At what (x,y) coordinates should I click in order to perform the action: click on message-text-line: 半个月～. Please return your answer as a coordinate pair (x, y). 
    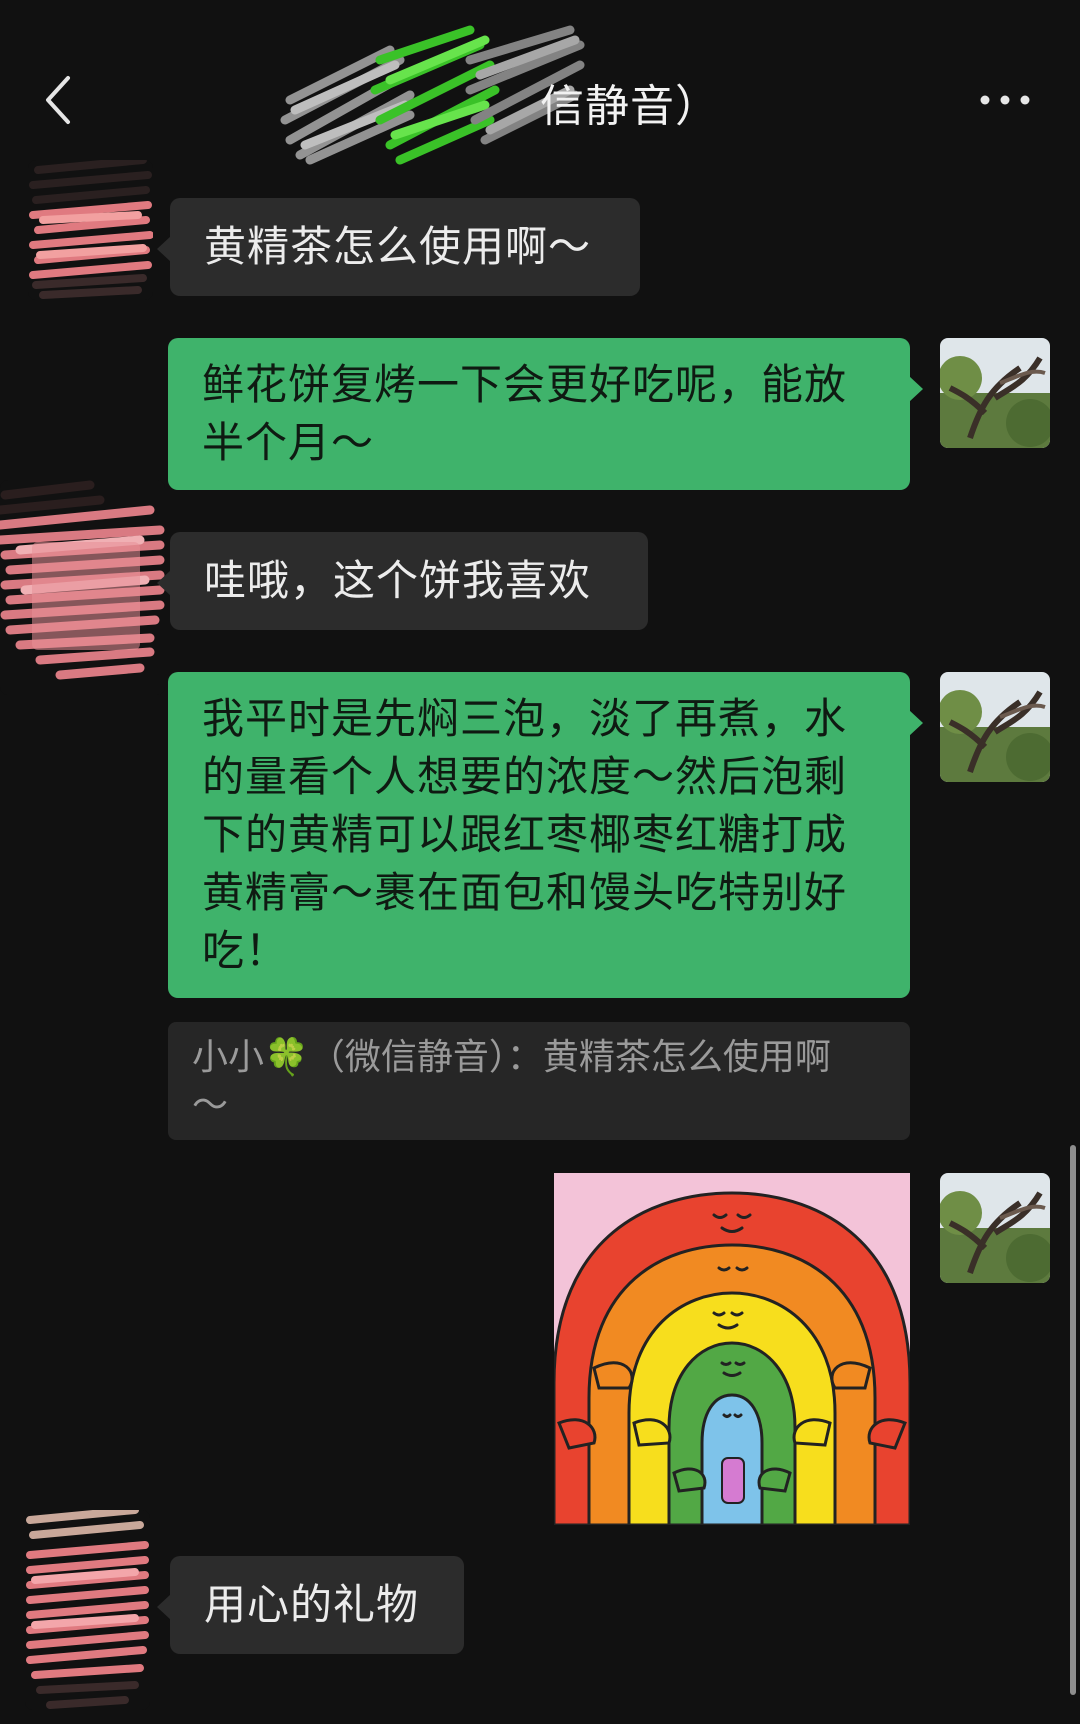
    Looking at the image, I should click on (288, 442).